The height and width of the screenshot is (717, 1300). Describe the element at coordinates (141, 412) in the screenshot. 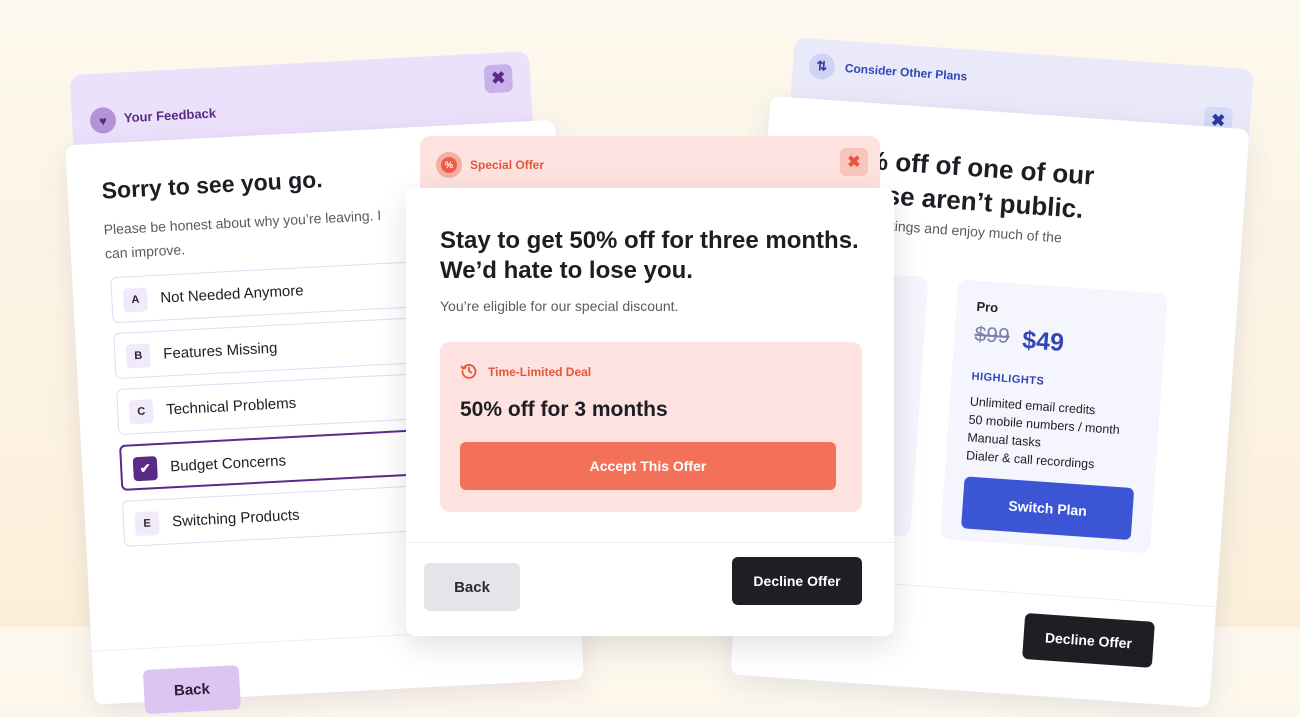

I see `option-key: C` at that location.